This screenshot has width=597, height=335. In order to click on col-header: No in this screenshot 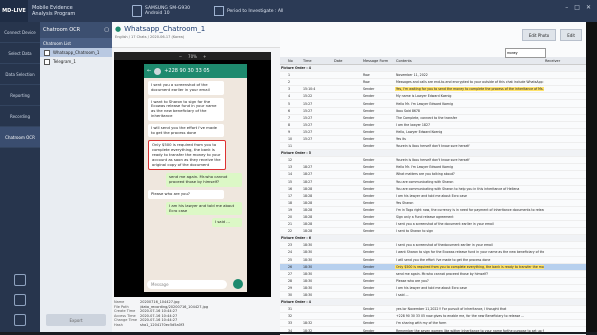, I will do `click(294, 61)`.